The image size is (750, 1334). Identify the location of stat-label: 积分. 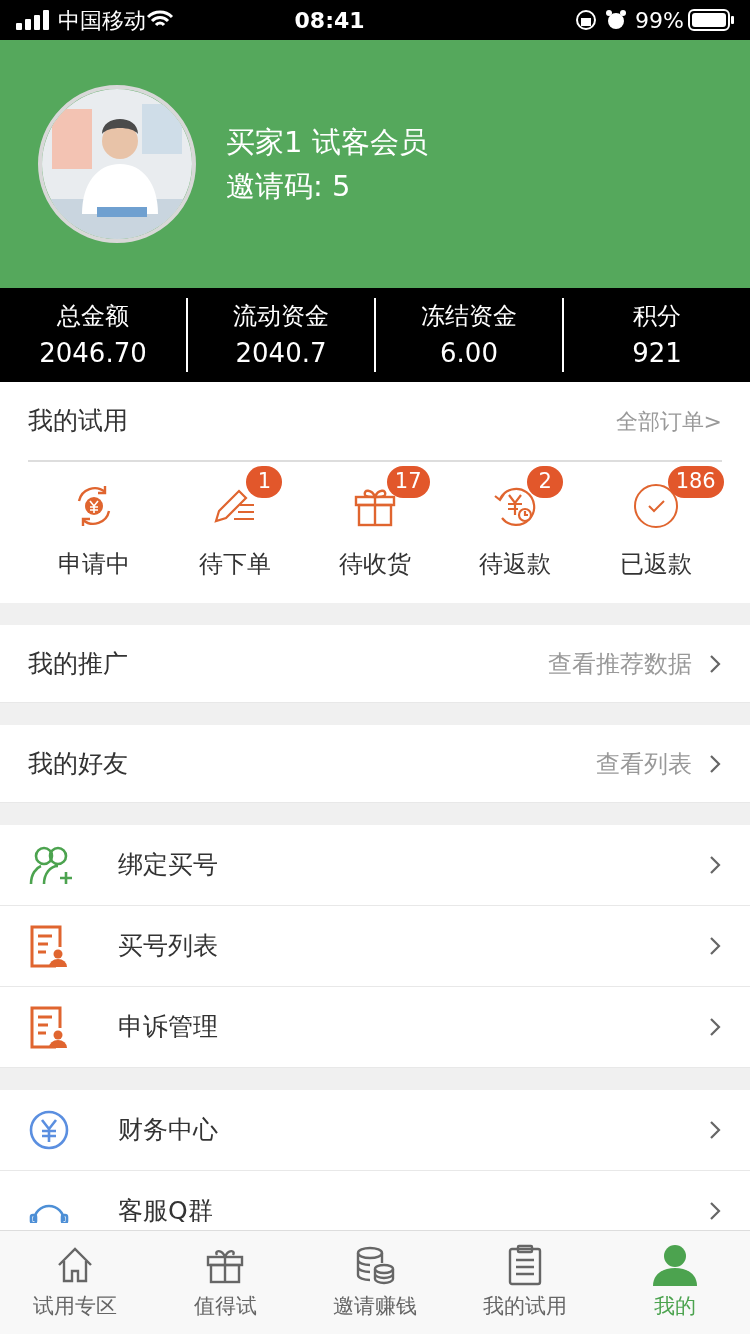
(657, 316).